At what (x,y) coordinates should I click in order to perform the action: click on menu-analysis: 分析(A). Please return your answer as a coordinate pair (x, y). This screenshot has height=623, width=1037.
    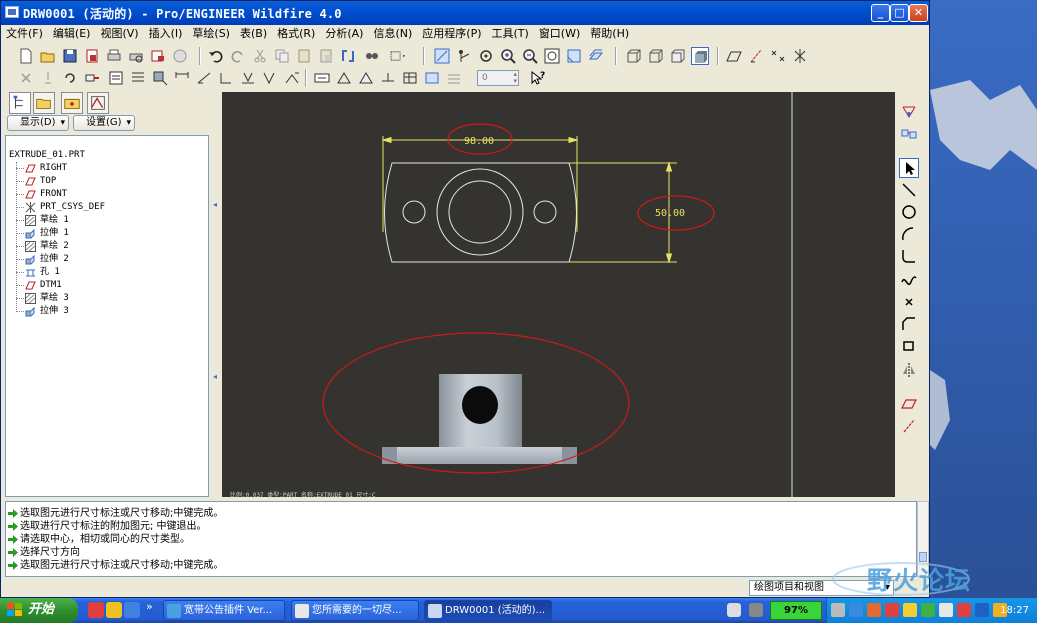
    Looking at the image, I should click on (344, 33).